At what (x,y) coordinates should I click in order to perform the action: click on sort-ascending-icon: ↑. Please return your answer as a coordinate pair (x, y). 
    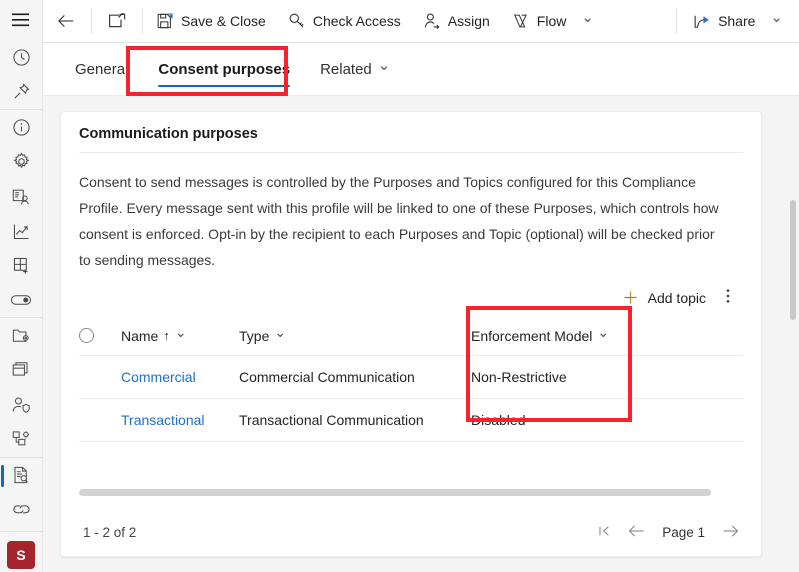
    Looking at the image, I should click on (166, 335).